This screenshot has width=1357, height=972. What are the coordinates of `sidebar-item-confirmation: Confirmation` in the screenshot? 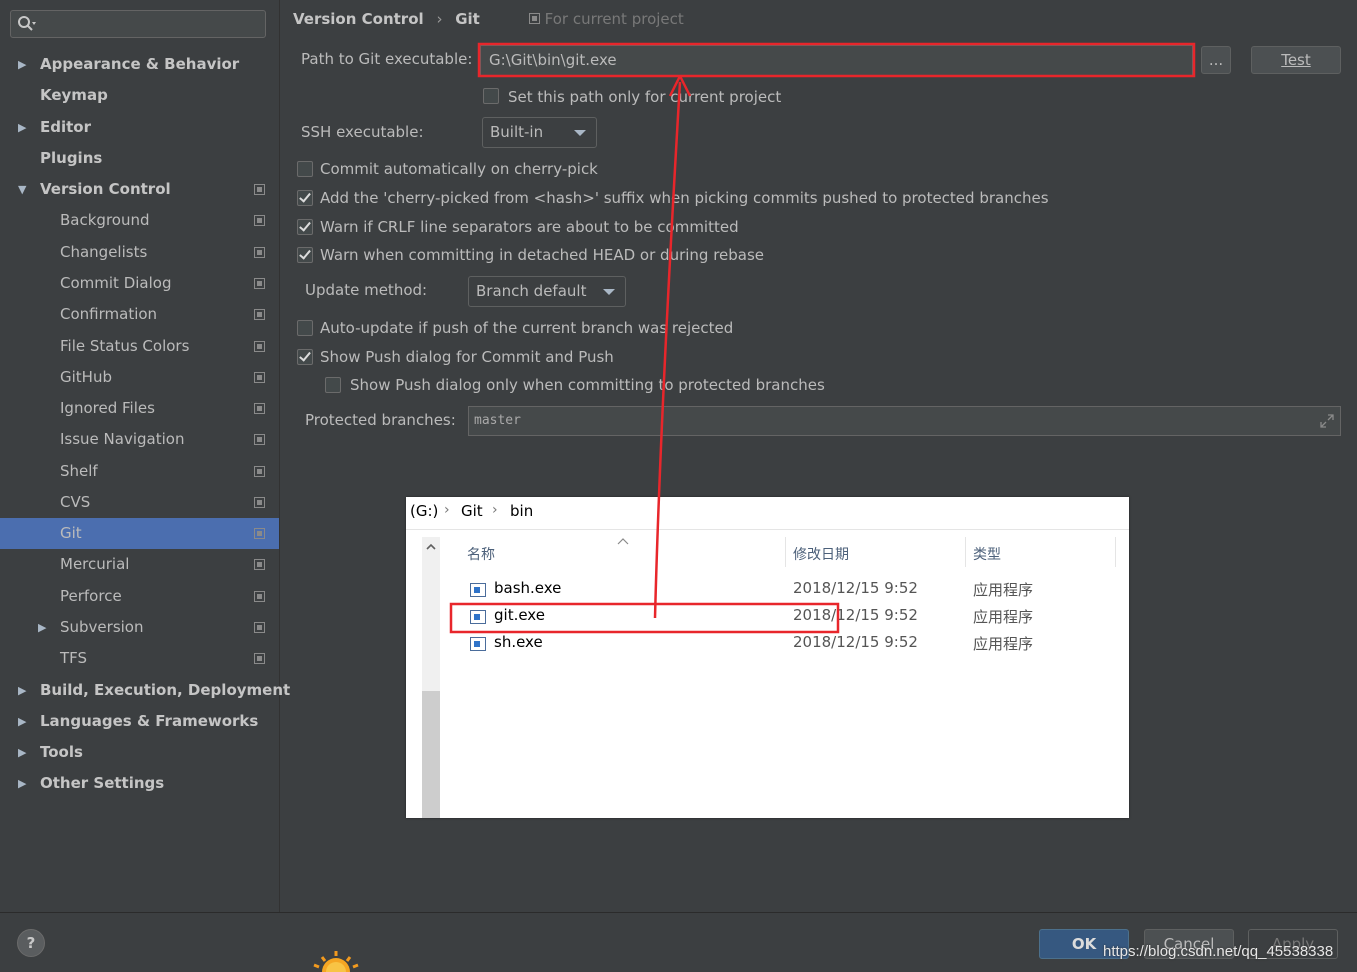 It's located at (139, 314).